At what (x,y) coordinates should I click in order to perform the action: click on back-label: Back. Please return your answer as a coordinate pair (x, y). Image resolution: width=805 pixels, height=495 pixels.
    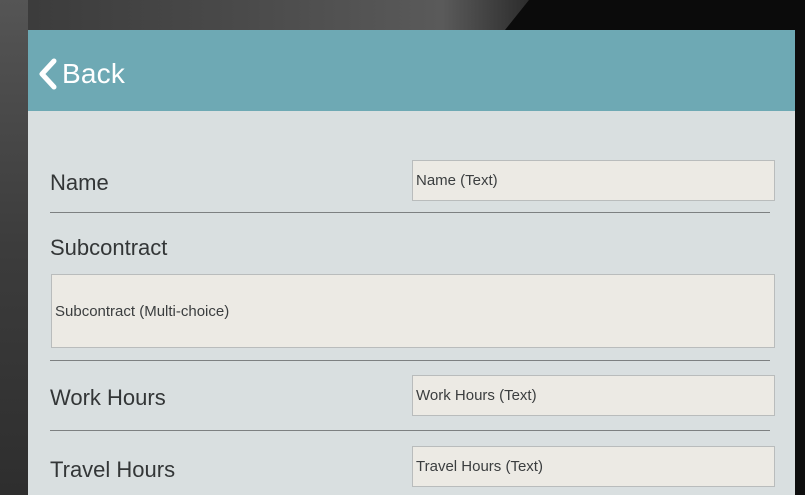
    Looking at the image, I should click on (94, 73).